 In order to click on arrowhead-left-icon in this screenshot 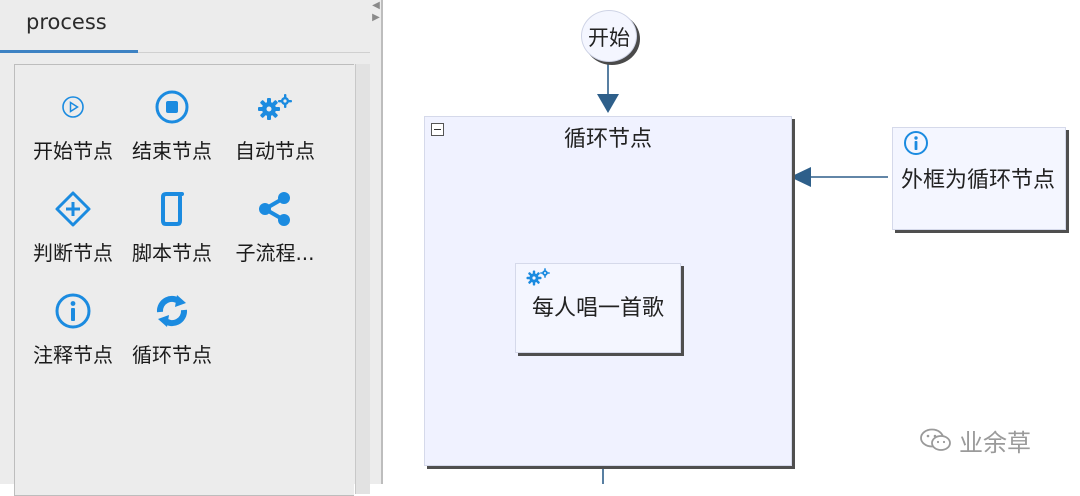, I will do `click(800, 177)`.